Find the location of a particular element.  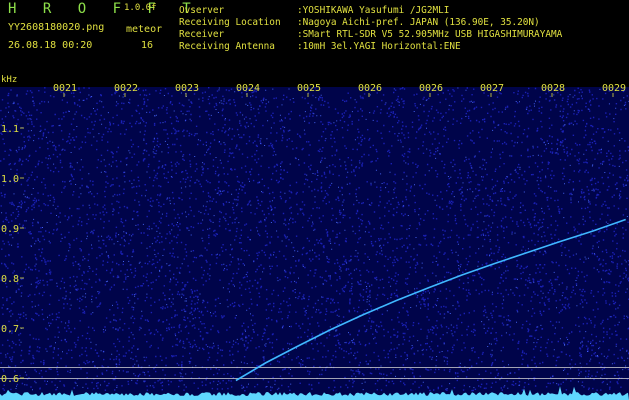

x-tick-label: 0022 is located at coordinates (126, 88).